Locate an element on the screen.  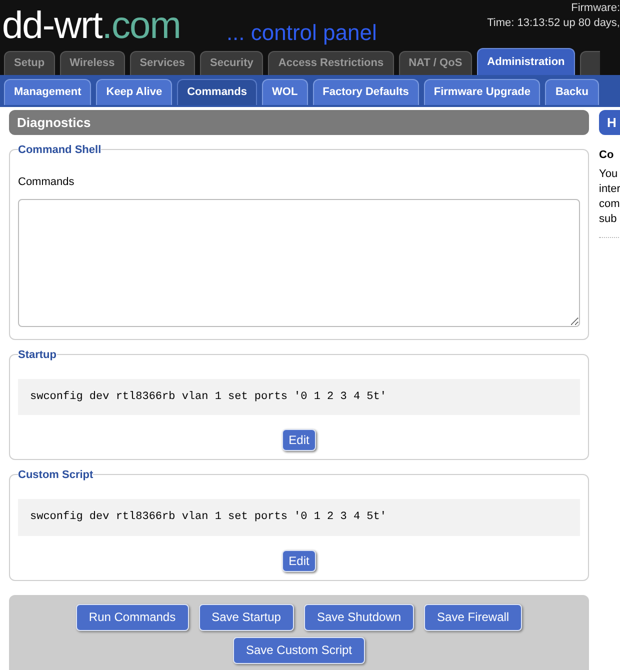
logo: dd-wrt.com is located at coordinates (91, 26).